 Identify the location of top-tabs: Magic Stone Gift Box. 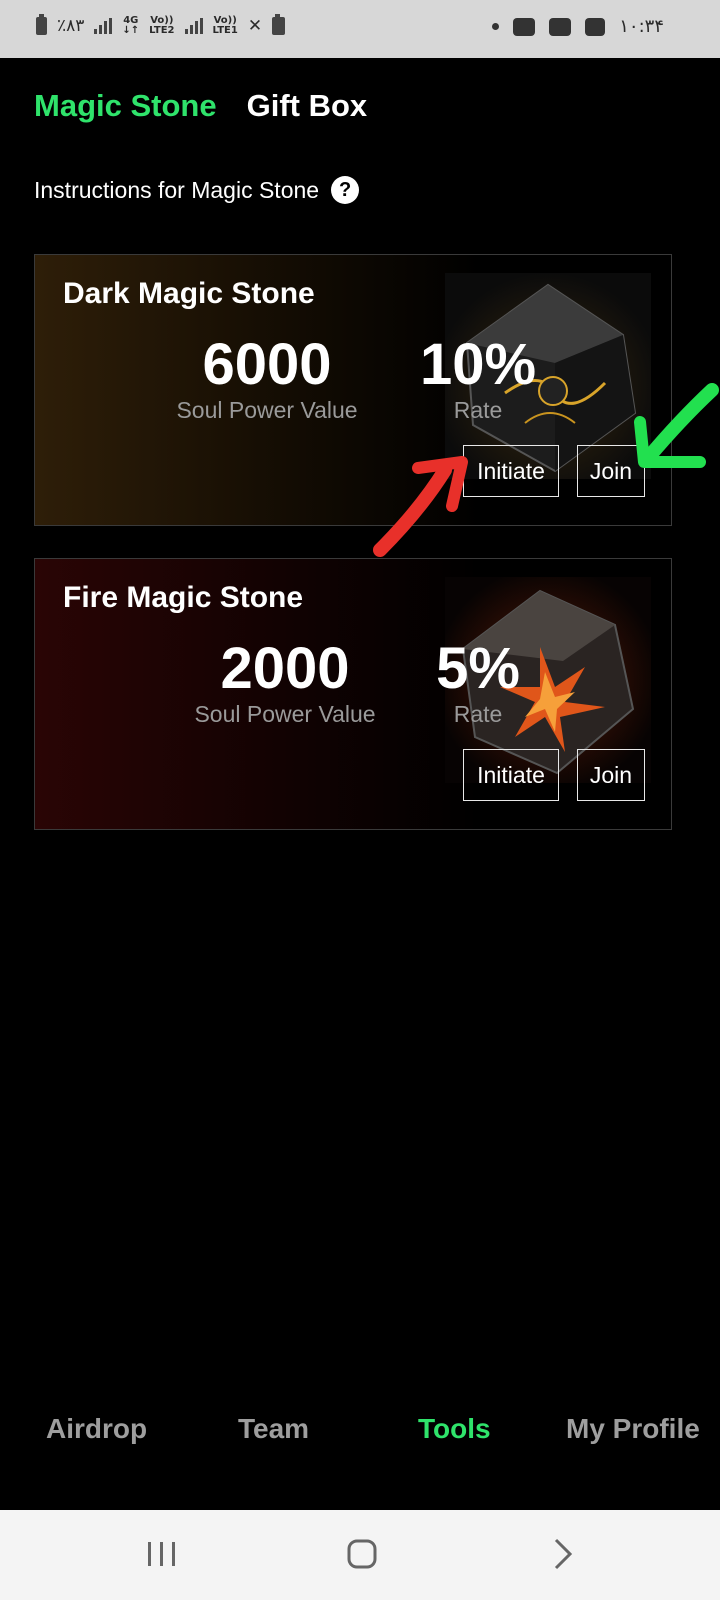
(200, 106).